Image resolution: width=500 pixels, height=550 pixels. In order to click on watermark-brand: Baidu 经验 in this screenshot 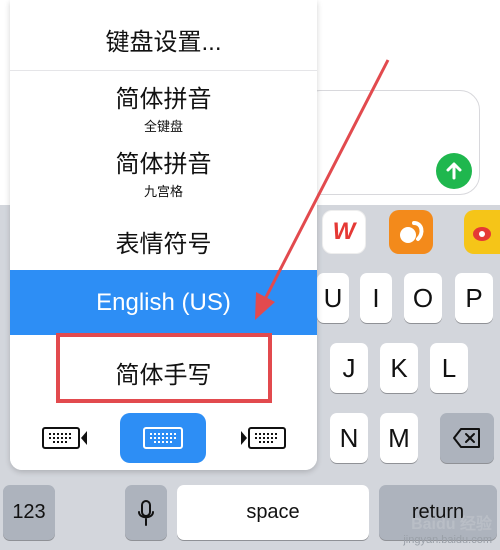, I will do `click(451, 524)`.